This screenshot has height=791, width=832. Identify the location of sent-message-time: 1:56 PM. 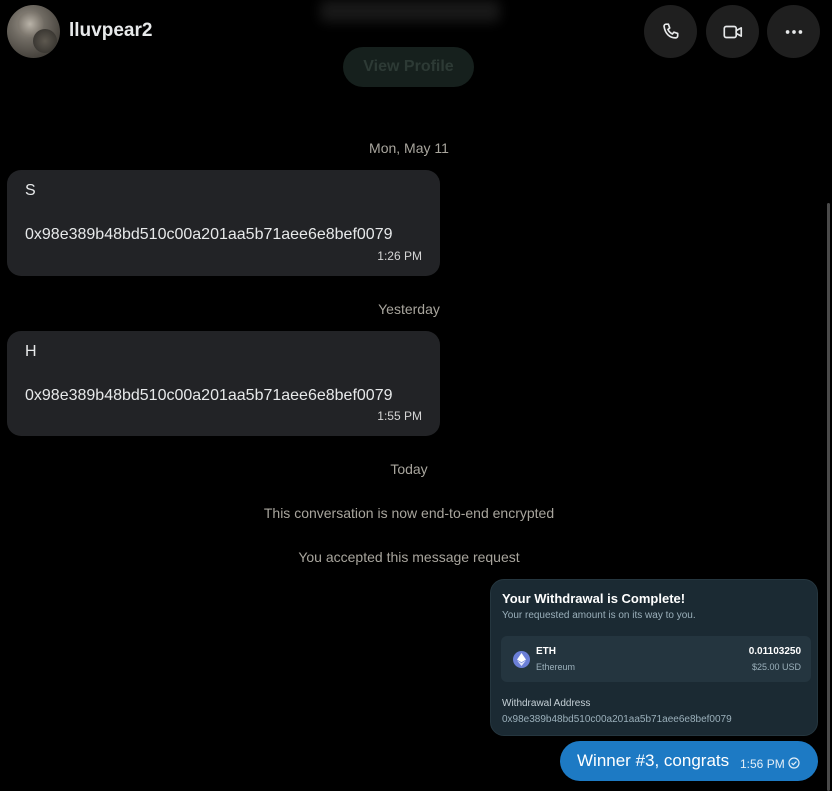
(762, 764).